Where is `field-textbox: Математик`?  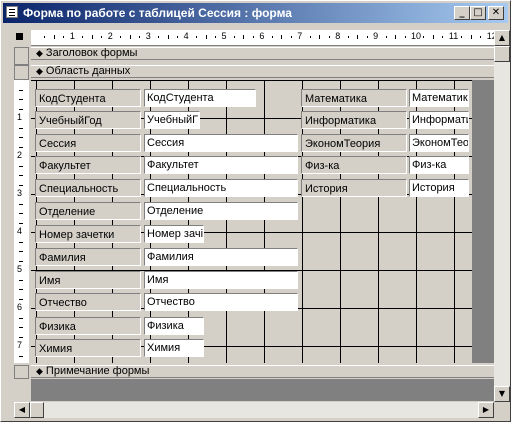 field-textbox: Математик is located at coordinates (439, 98).